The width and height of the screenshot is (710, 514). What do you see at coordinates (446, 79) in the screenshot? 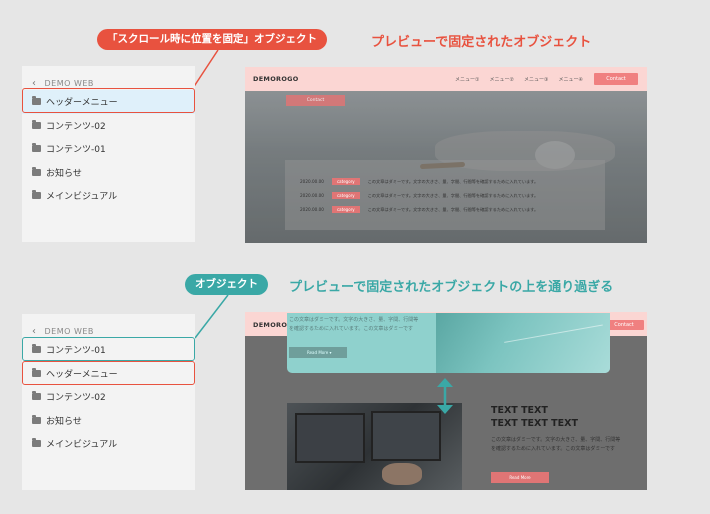
I see `fixed-header: DEMOROGO メニュー① メニュー② メニュー③ メニュー④ Contact` at bounding box center [446, 79].